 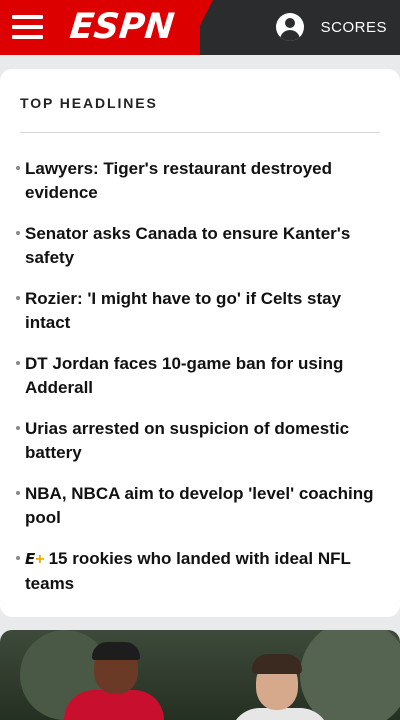 I want to click on hamburger-menu-icon, so click(x=27, y=27).